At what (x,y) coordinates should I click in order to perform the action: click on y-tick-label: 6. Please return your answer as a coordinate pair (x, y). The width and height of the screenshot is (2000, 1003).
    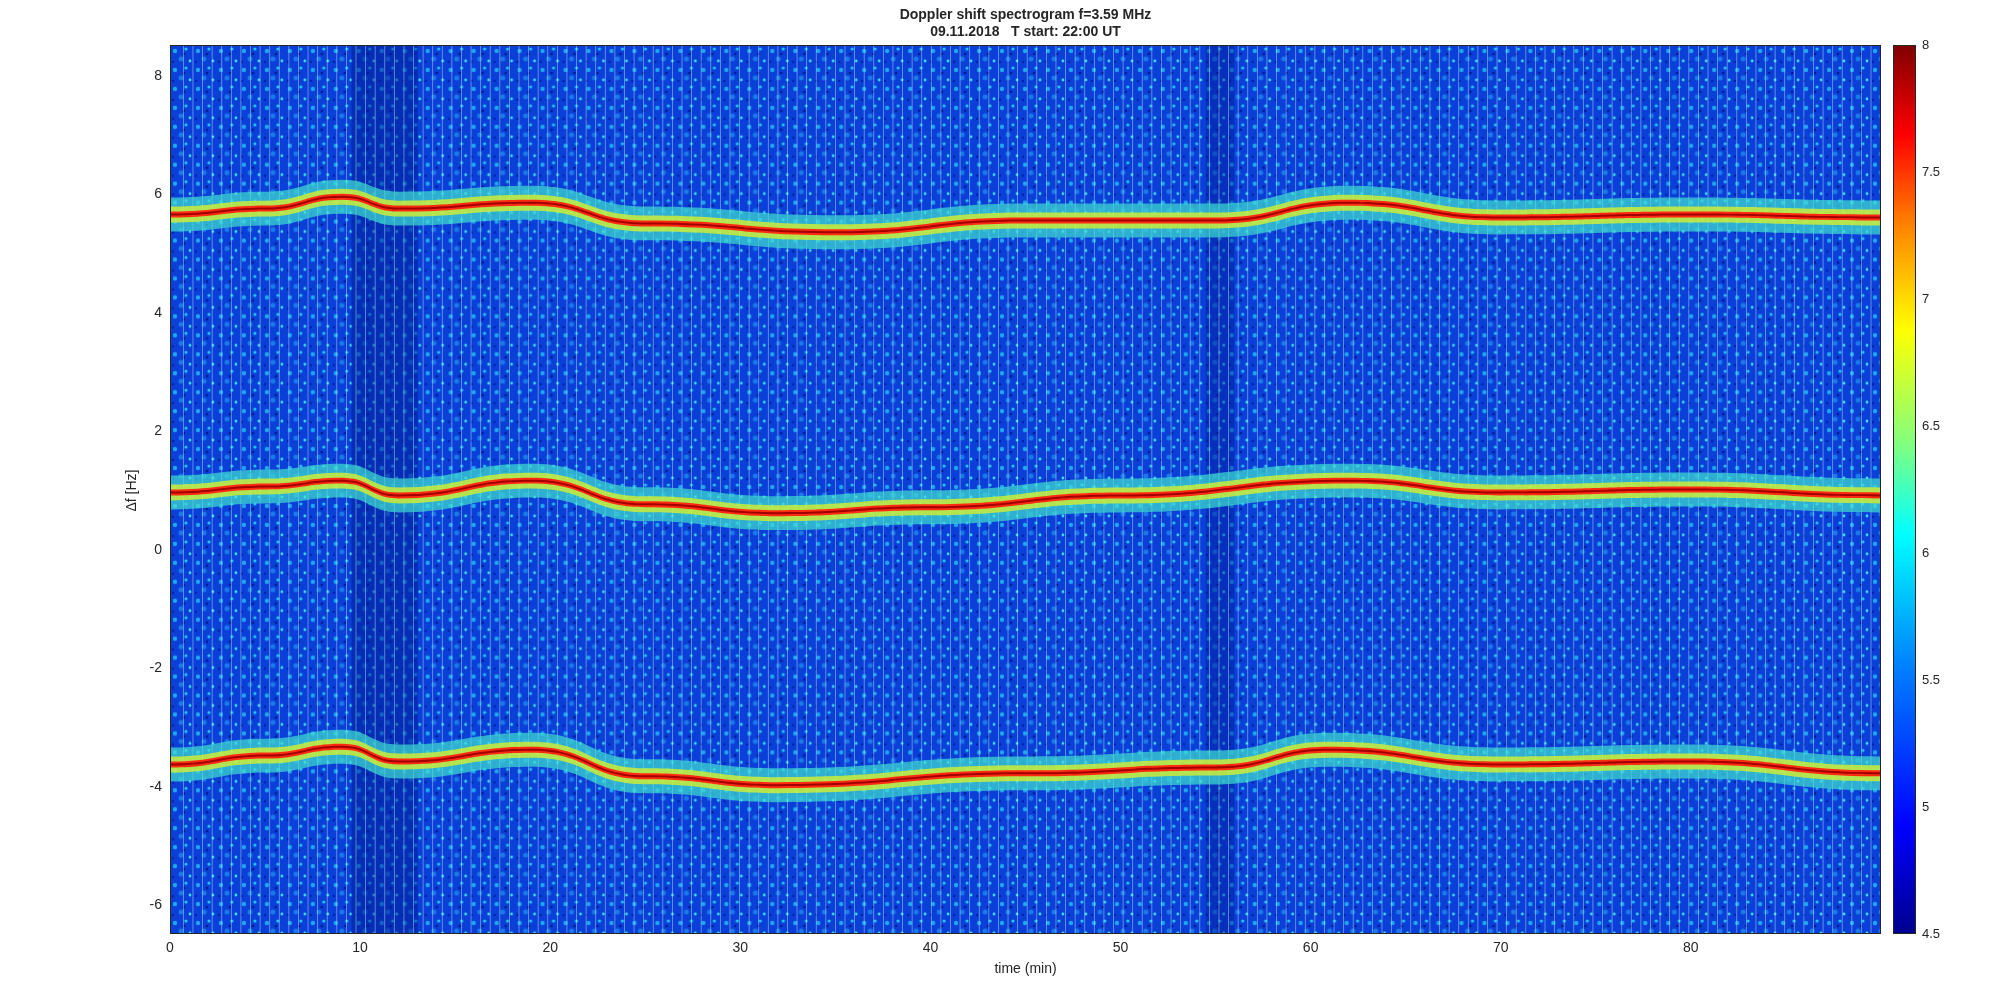
    Looking at the image, I should click on (158, 193).